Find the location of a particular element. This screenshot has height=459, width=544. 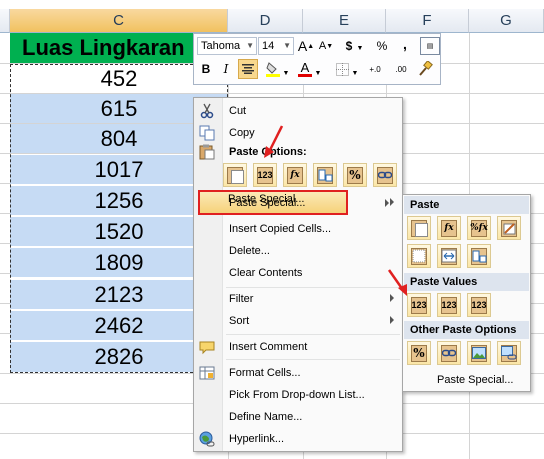

fill-color-button is located at coordinates (273, 69).